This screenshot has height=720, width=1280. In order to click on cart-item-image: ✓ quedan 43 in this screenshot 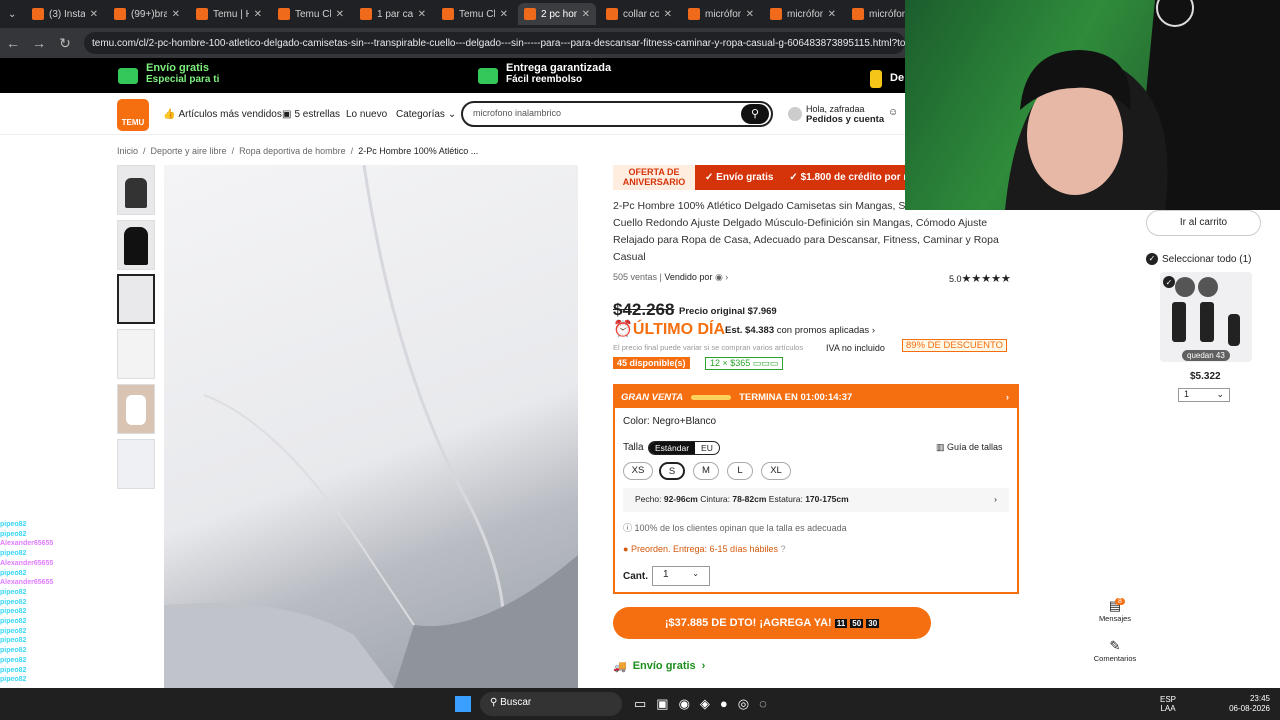, I will do `click(1206, 317)`.